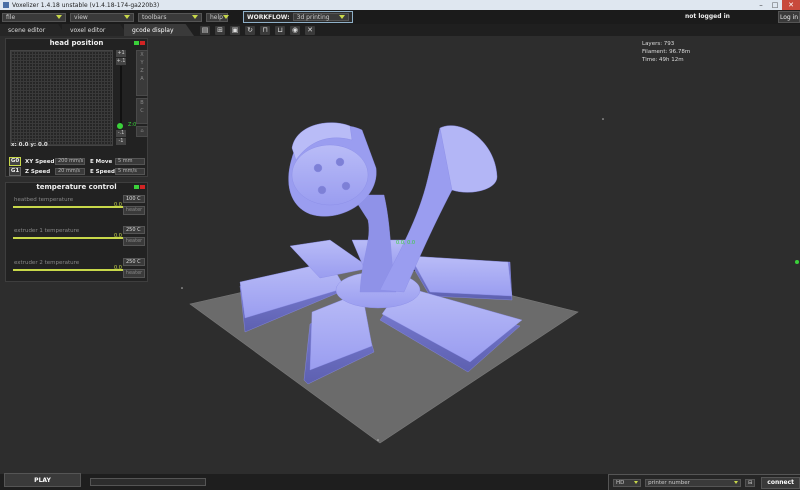 The height and width of the screenshot is (490, 800). What do you see at coordinates (295, 30) in the screenshot?
I see `camera-icon: ◉` at bounding box center [295, 30].